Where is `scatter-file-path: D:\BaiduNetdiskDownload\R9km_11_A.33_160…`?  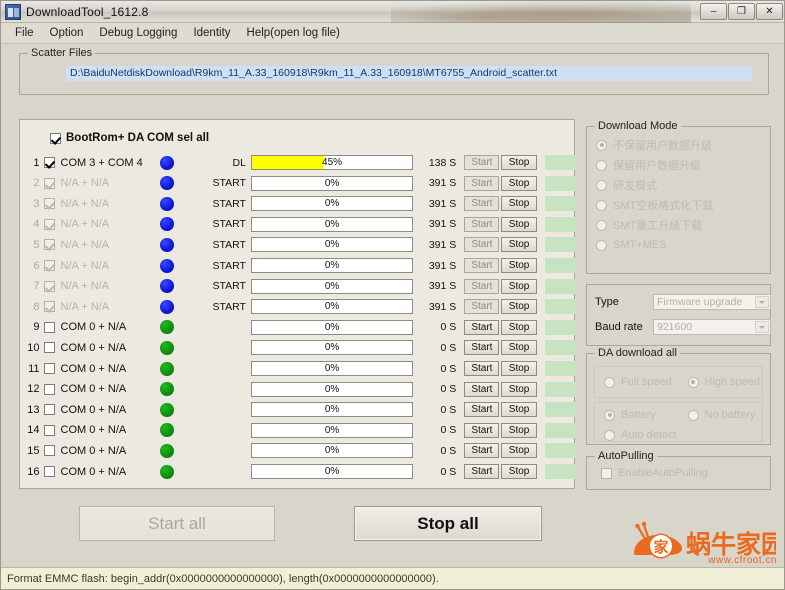
scatter-file-path: D:\BaiduNetdiskDownload\R9km_11_A.33_160… is located at coordinates (409, 73).